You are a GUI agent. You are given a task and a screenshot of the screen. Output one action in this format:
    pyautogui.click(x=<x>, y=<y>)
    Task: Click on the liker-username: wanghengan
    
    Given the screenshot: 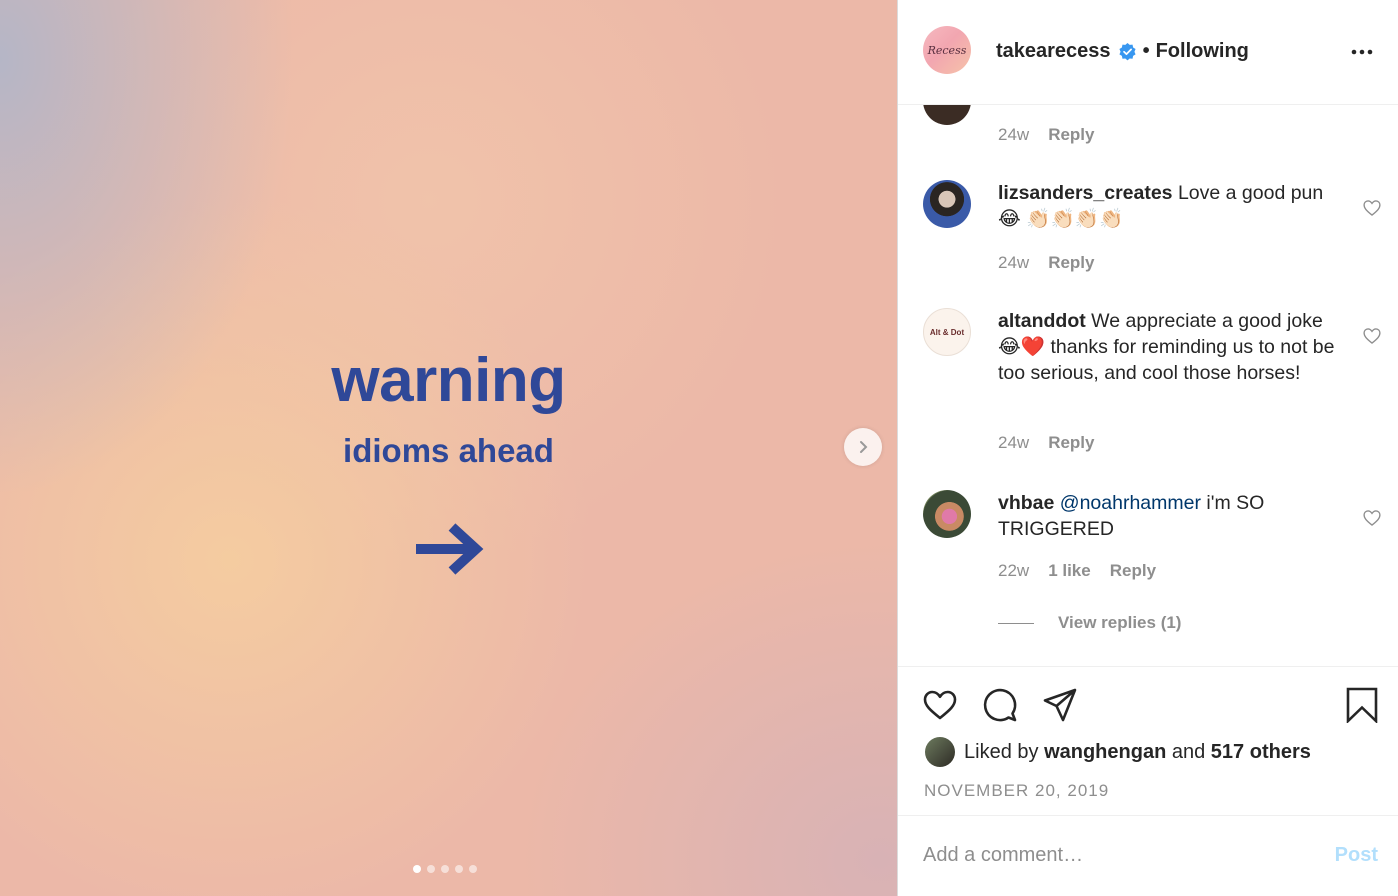 What is the action you would take?
    pyautogui.click(x=1105, y=752)
    